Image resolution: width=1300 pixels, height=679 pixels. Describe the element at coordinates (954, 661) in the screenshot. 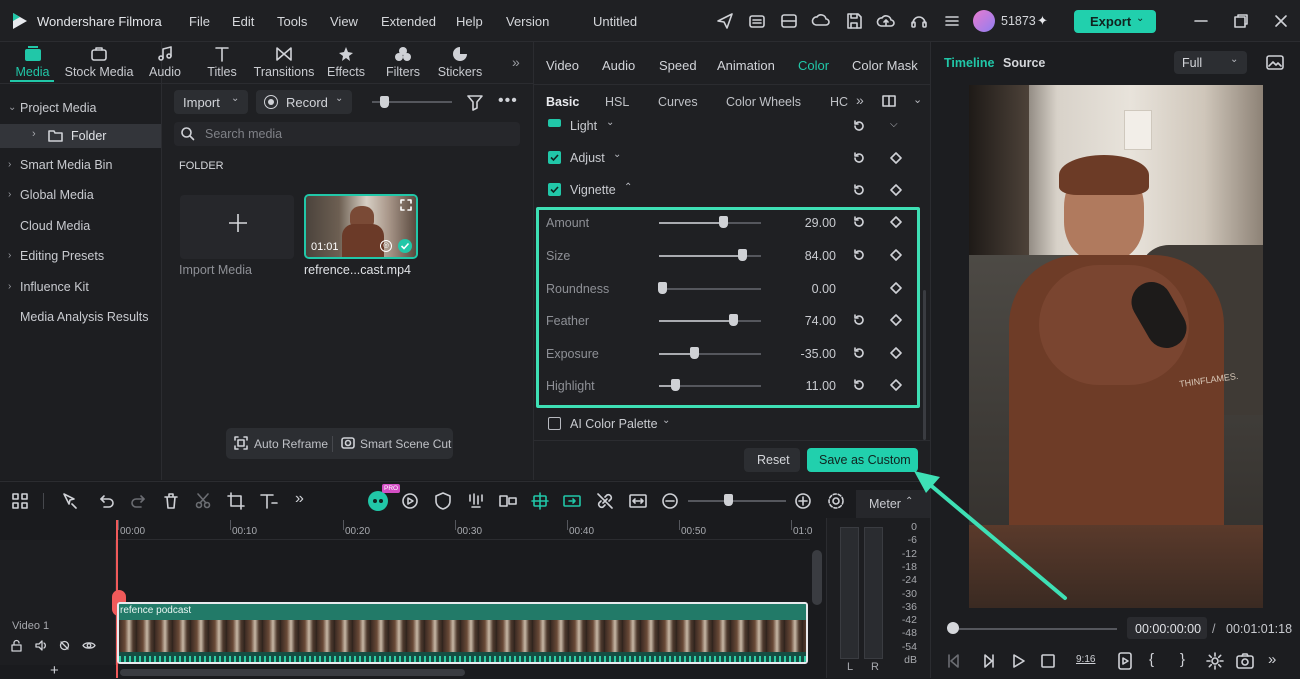

I see `prev-frame-icon` at that location.